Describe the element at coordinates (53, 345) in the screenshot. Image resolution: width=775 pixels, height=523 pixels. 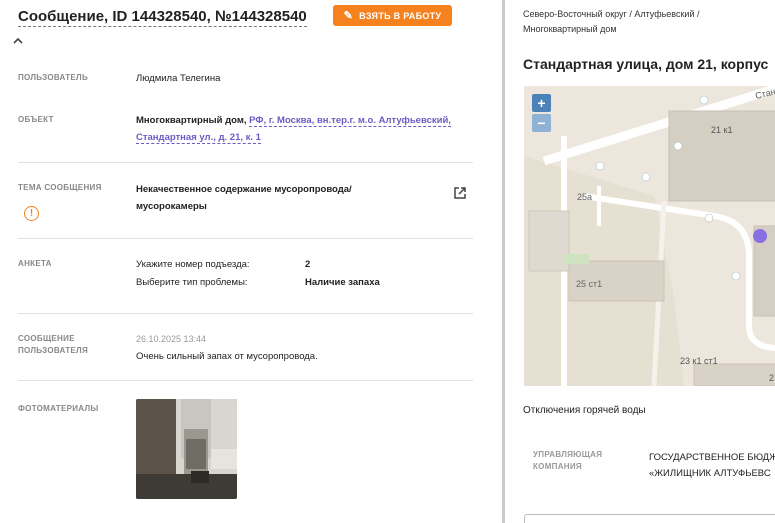
I see `message-label: СООБЩЕНИЕ ПОЛЬЗОВАТЕЛЯ` at that location.